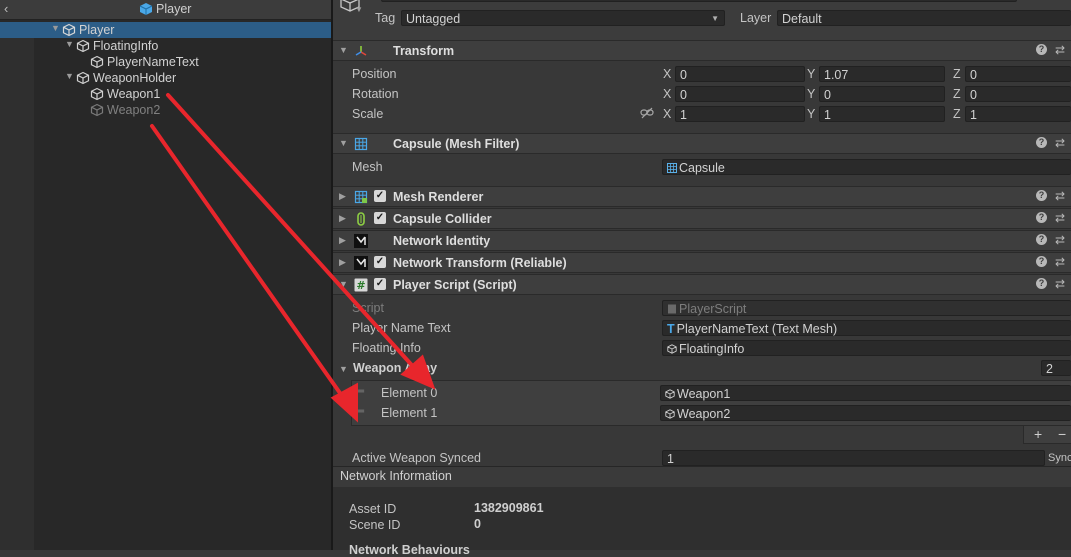  I want to click on rotation-x-field: 0, so click(740, 94).